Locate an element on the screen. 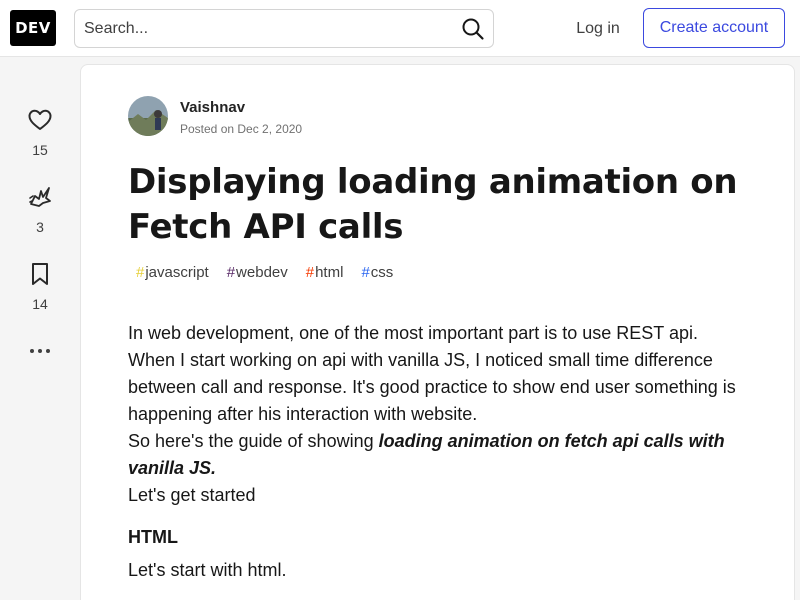 This screenshot has width=800, height=600. create-account-button: Create account is located at coordinates (714, 28).